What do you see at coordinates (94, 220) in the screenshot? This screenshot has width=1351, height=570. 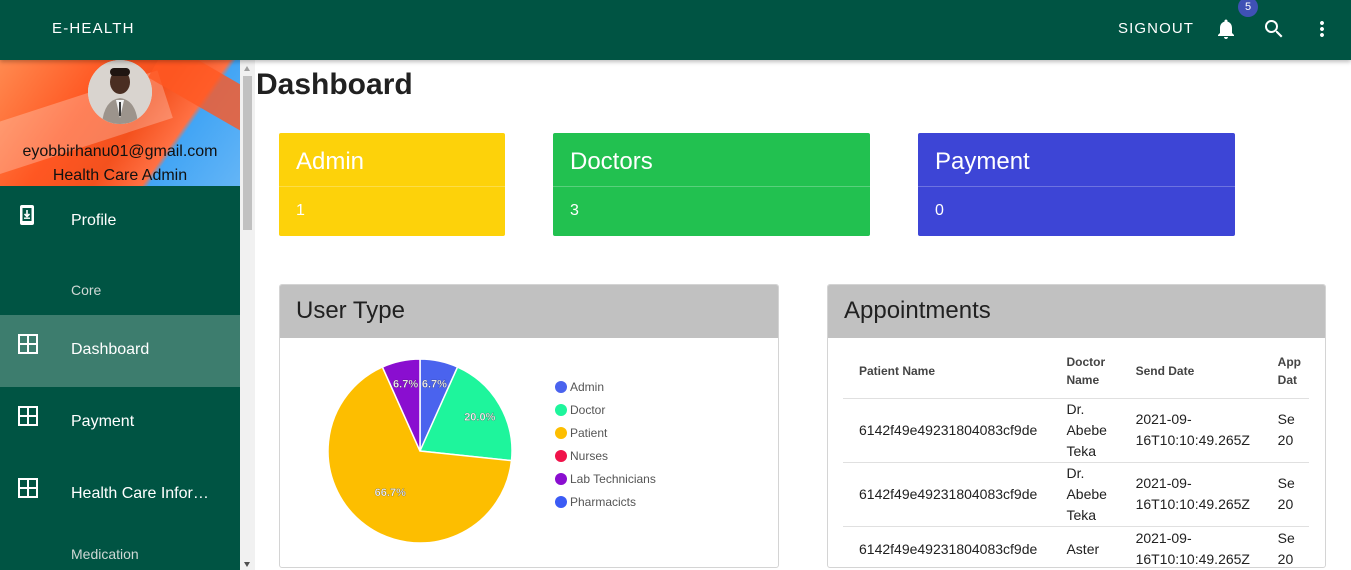 I see `sidebar-item-label: Profile` at bounding box center [94, 220].